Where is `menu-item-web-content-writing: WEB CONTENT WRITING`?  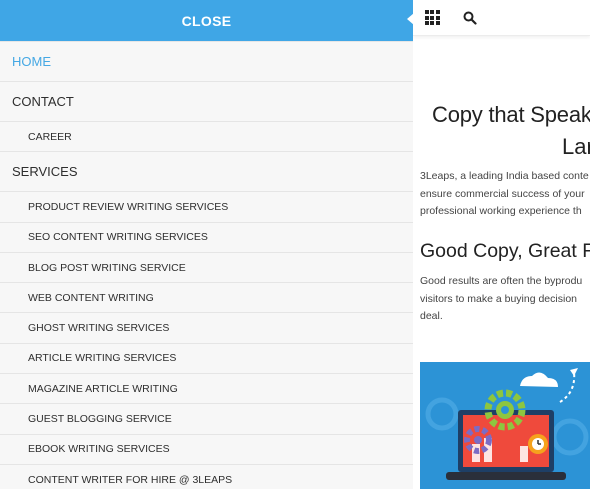 menu-item-web-content-writing: WEB CONTENT WRITING is located at coordinates (206, 298).